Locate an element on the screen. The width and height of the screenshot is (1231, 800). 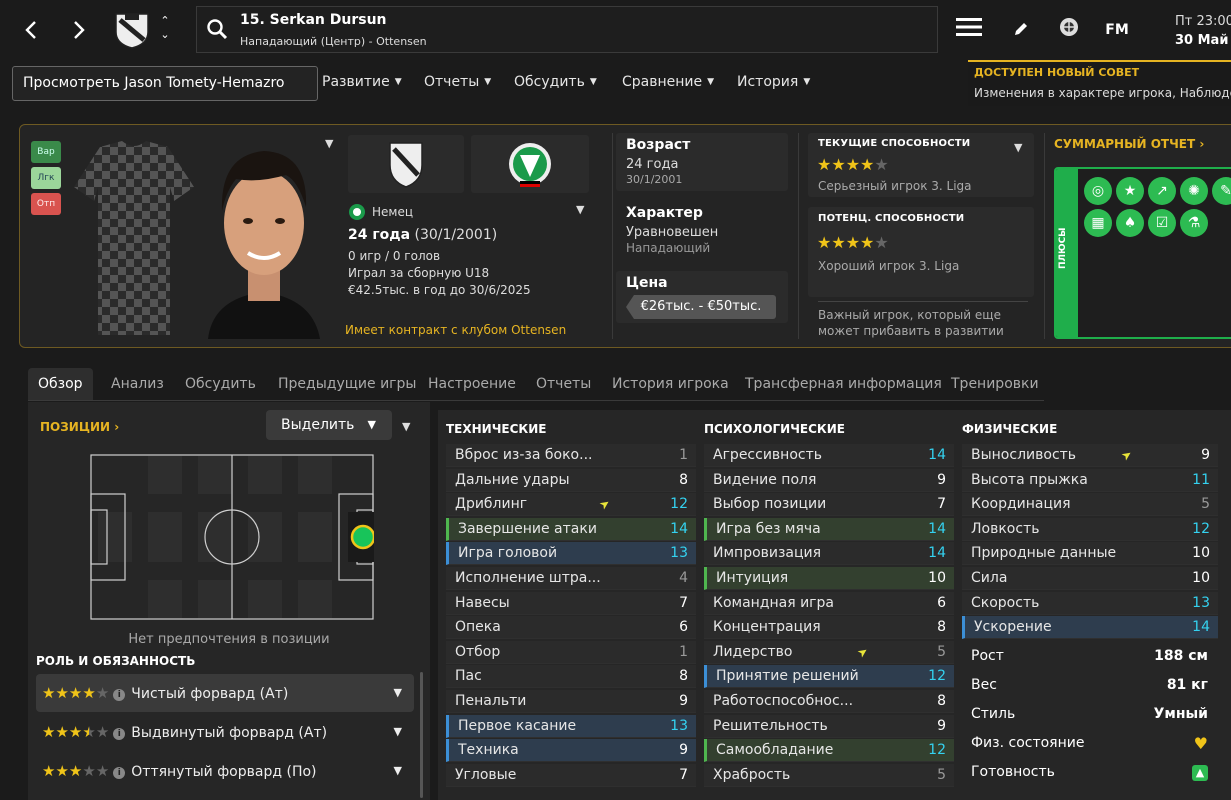
brain-icon: ✺ is located at coordinates (1194, 191).